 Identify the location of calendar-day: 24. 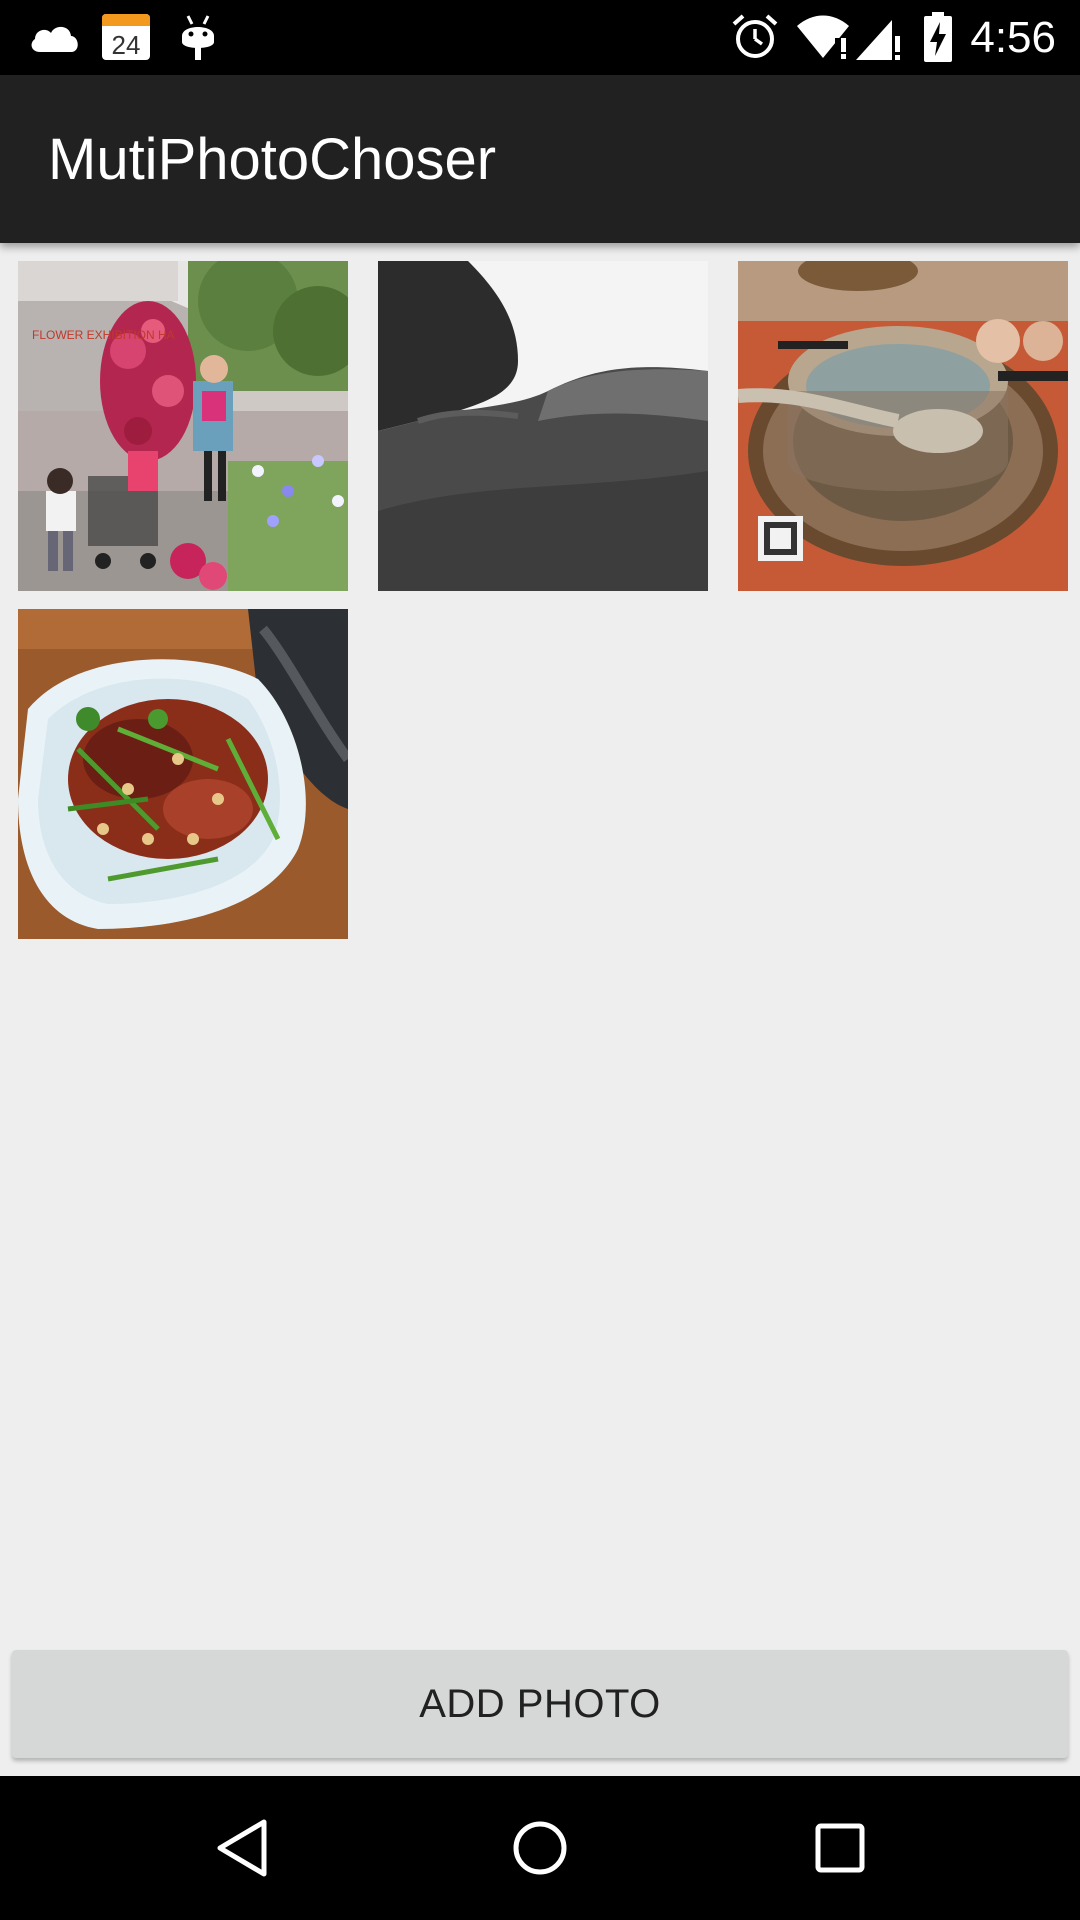
(126, 45).